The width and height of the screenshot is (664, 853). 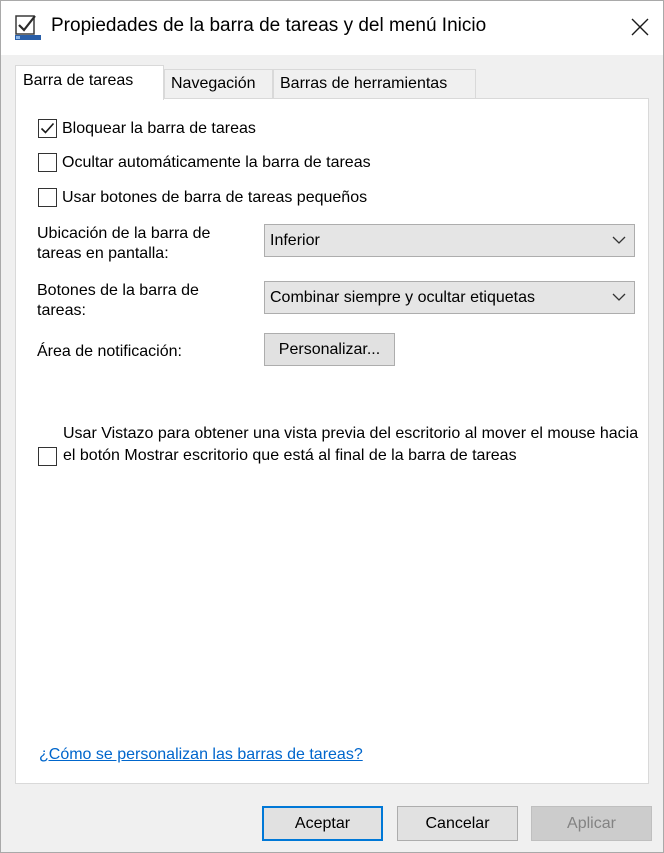 I want to click on ok-button: Aceptar, so click(x=322, y=823).